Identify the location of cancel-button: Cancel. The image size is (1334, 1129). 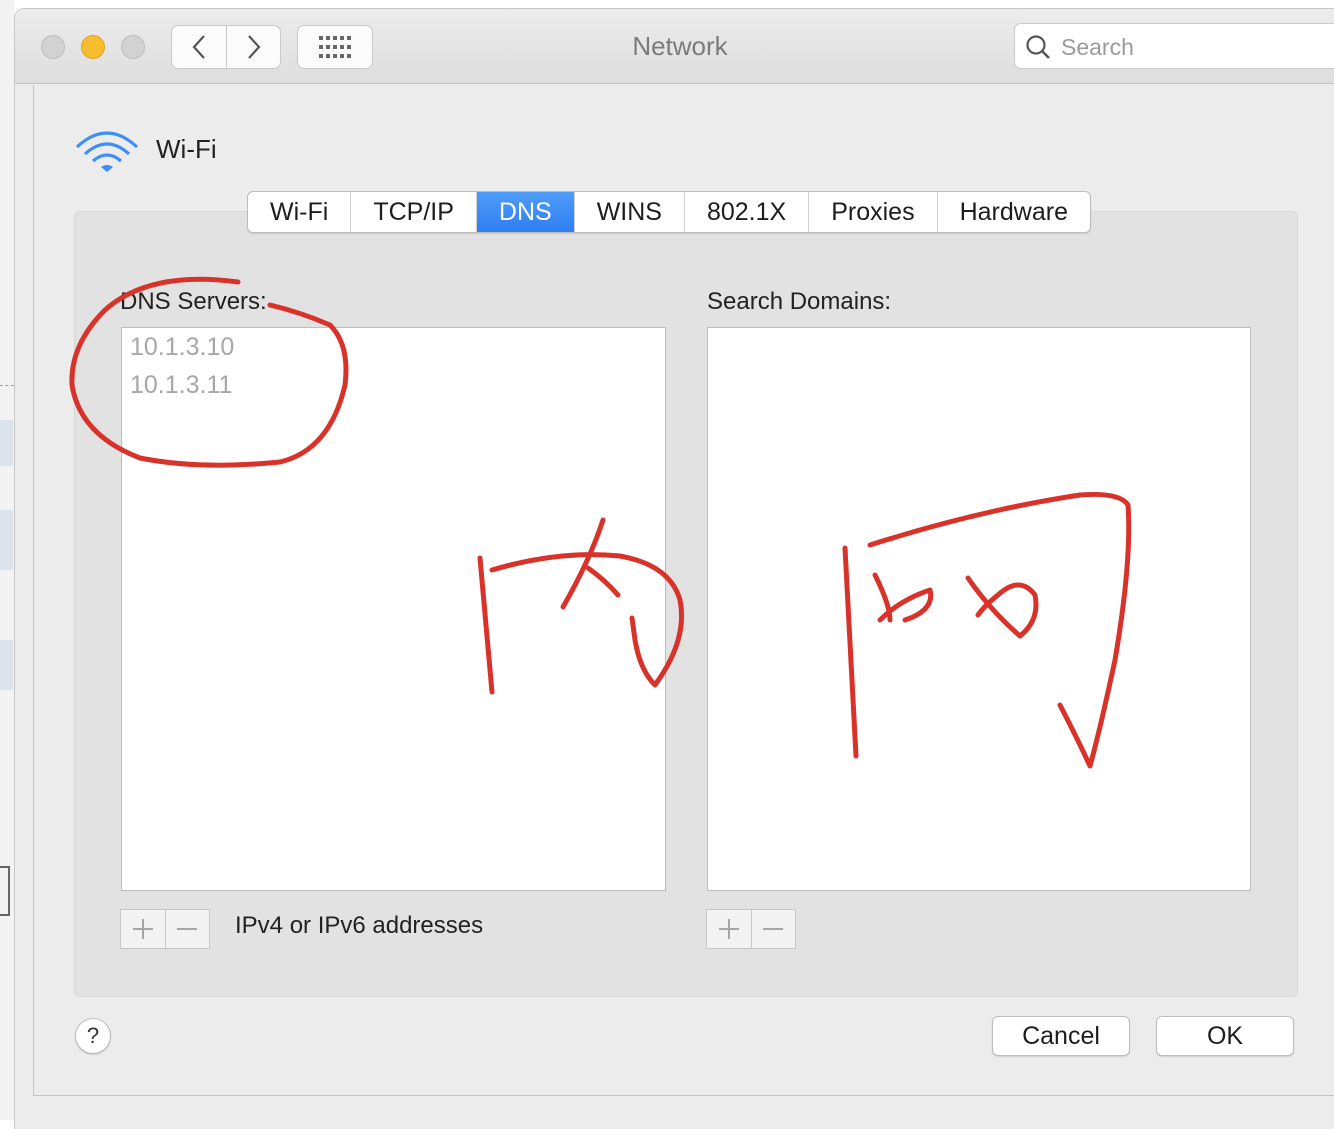
(1061, 1036).